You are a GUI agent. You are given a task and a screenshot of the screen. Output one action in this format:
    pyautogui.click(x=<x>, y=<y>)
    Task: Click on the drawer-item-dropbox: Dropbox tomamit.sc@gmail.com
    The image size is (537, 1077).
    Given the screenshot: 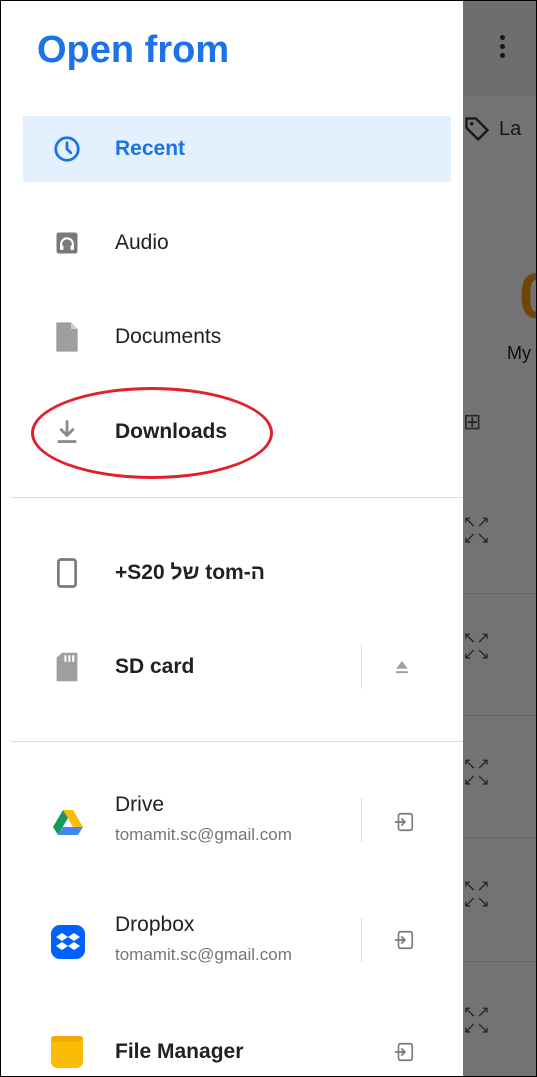 What is the action you would take?
    pyautogui.click(x=237, y=942)
    